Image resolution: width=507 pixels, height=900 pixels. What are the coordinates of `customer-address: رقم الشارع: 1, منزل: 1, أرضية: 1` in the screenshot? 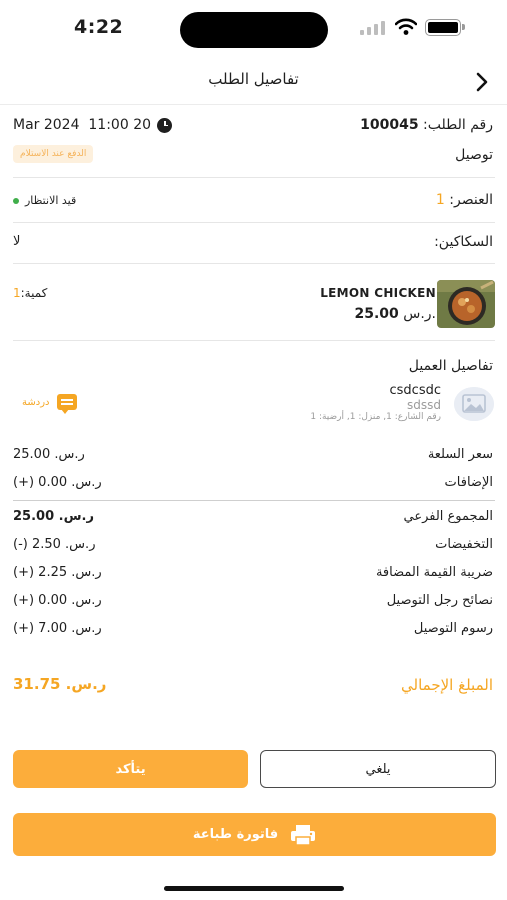 It's located at (375, 417).